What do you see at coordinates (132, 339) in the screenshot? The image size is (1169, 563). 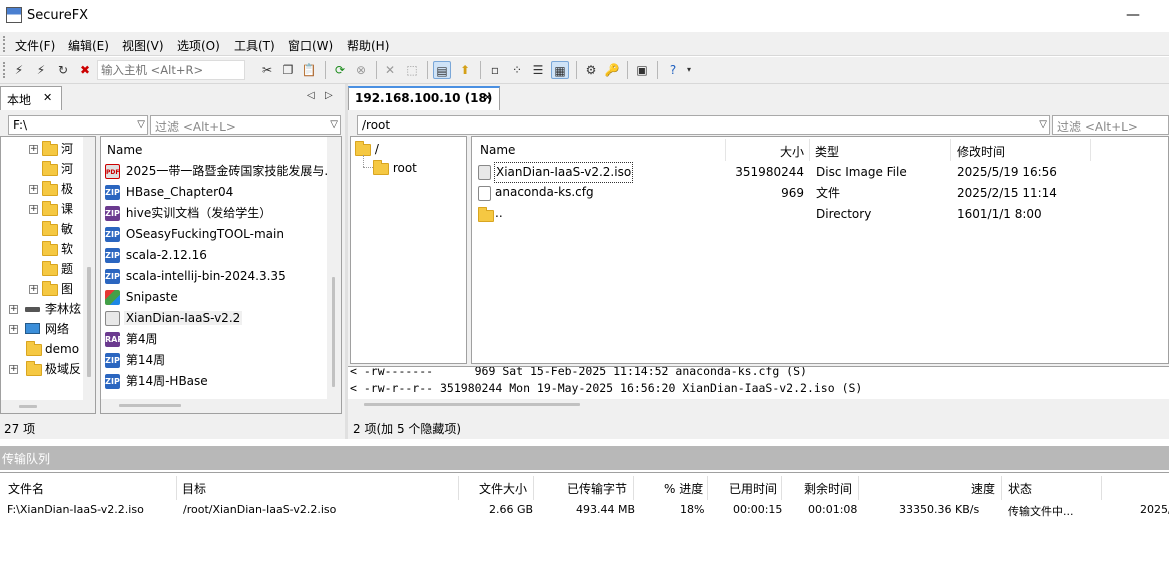 I see `file-row: RAR 第4周` at bounding box center [132, 339].